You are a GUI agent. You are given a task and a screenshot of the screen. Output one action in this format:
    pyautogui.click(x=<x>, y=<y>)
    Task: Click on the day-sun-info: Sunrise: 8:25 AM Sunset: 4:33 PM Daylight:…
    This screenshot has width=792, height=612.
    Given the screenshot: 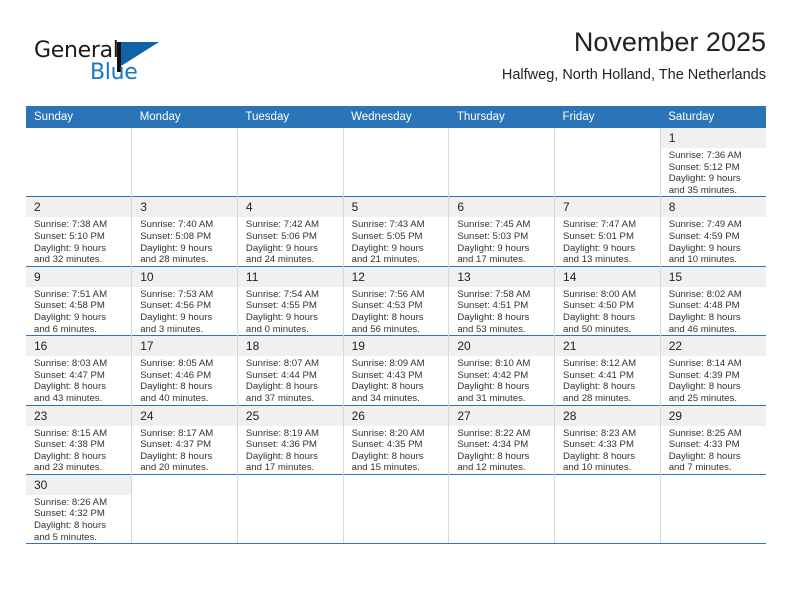 What is the action you would take?
    pyautogui.click(x=713, y=450)
    